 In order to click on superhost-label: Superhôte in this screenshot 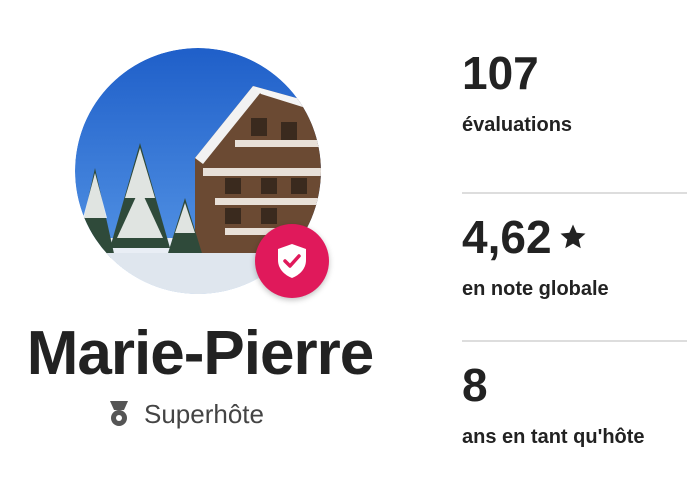, I will do `click(204, 413)`.